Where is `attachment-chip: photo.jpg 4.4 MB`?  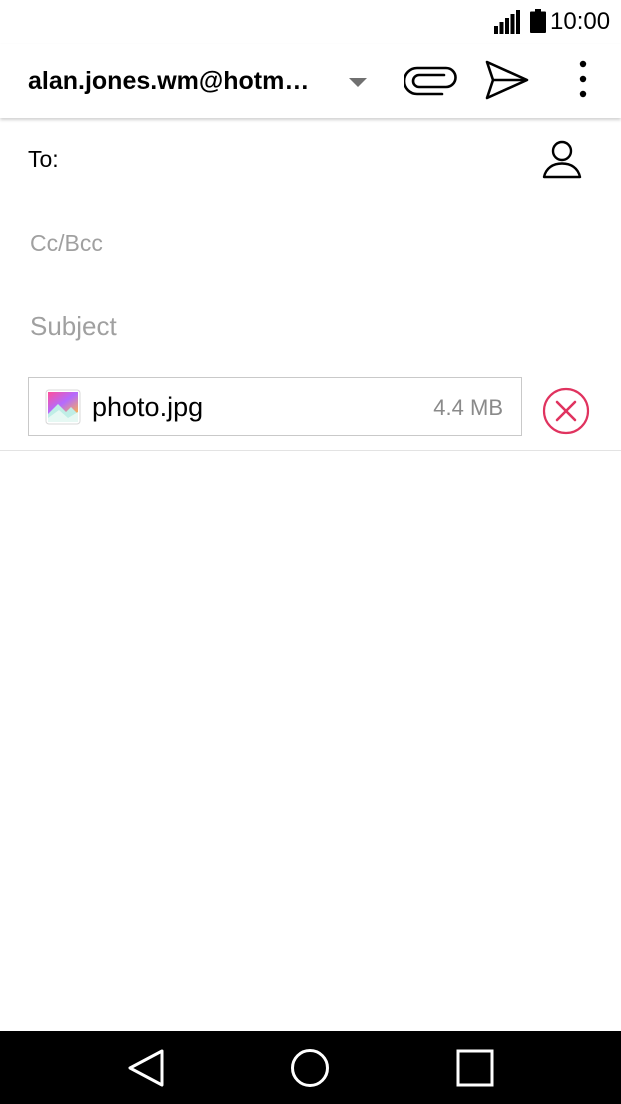
attachment-chip: photo.jpg 4.4 MB is located at coordinates (275, 406).